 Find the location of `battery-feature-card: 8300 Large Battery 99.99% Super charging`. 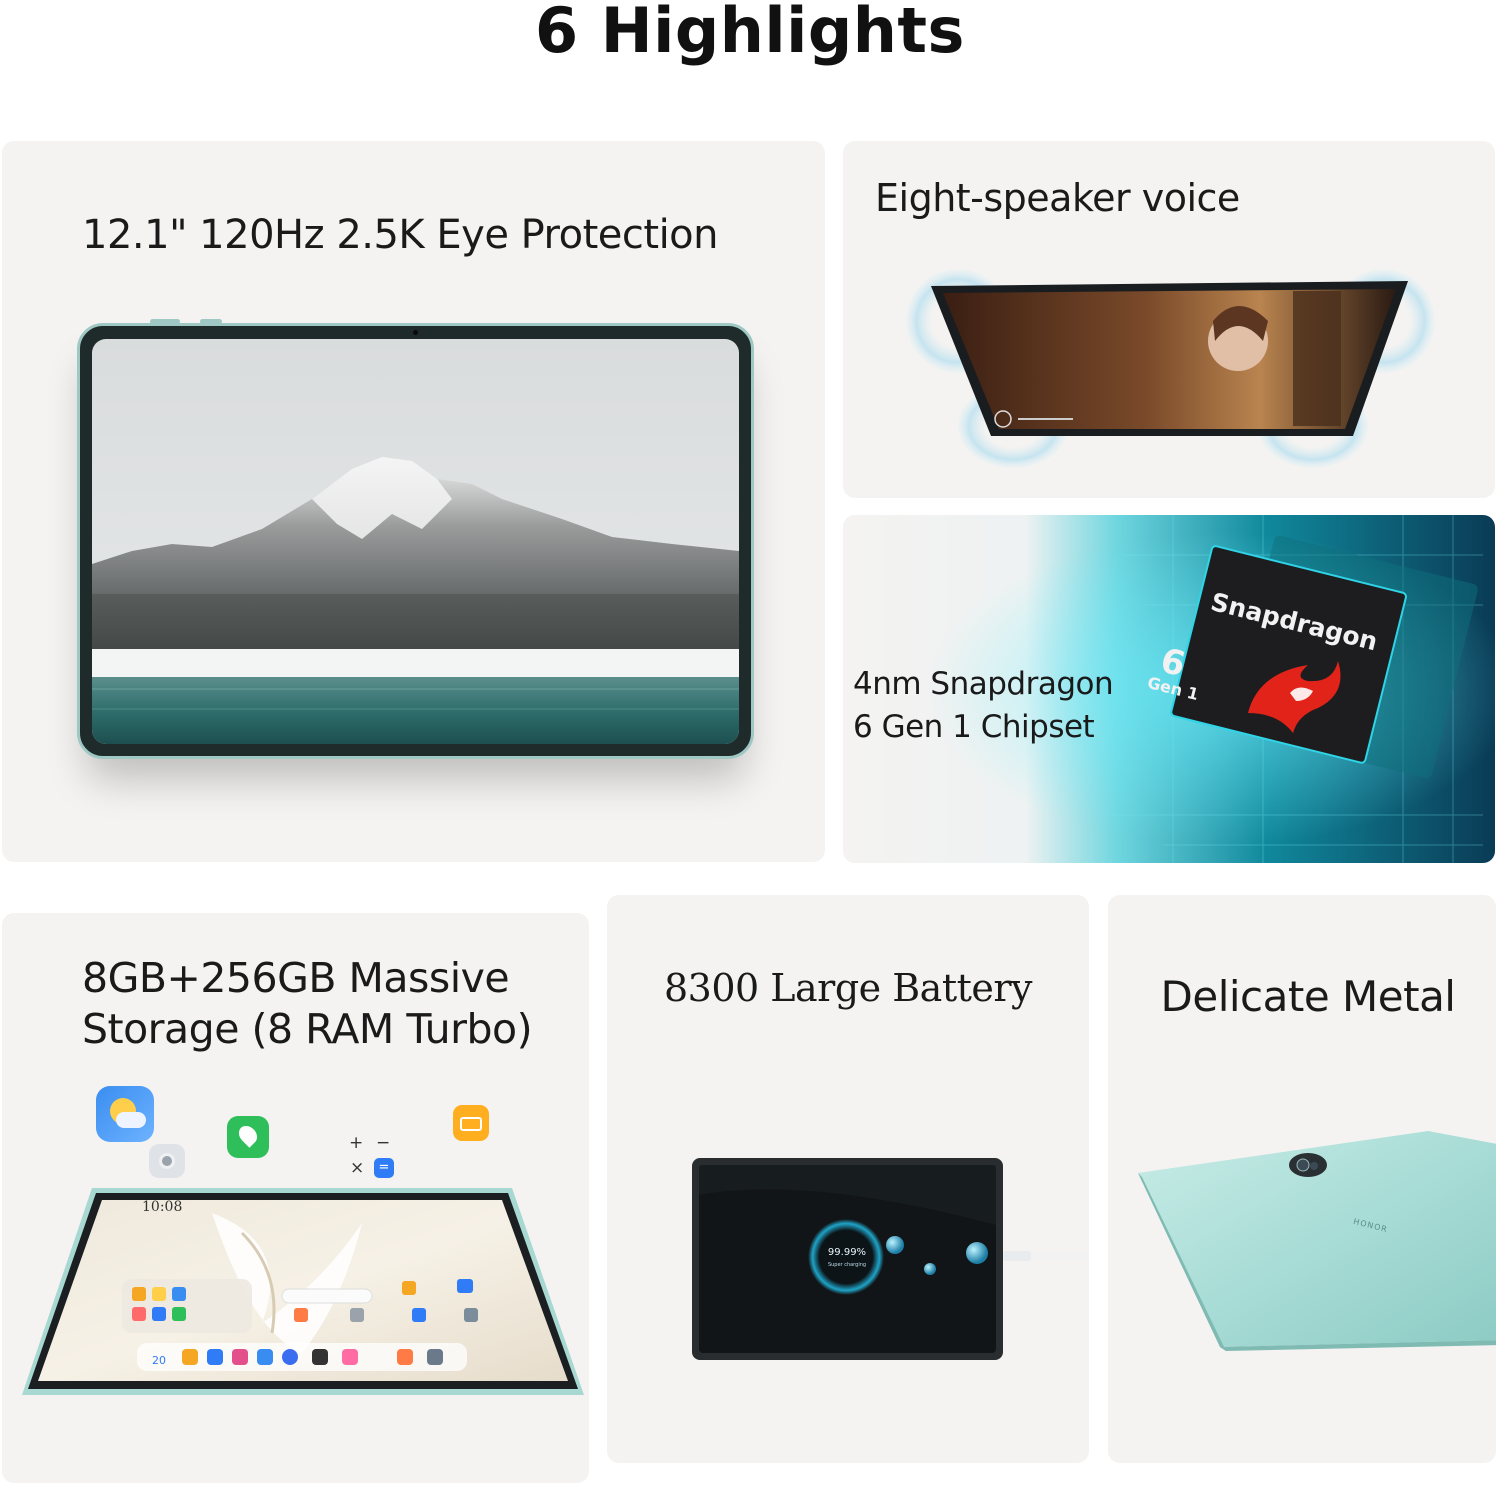

battery-feature-card: 8300 Large Battery 99.99% Super charging is located at coordinates (848, 1179).